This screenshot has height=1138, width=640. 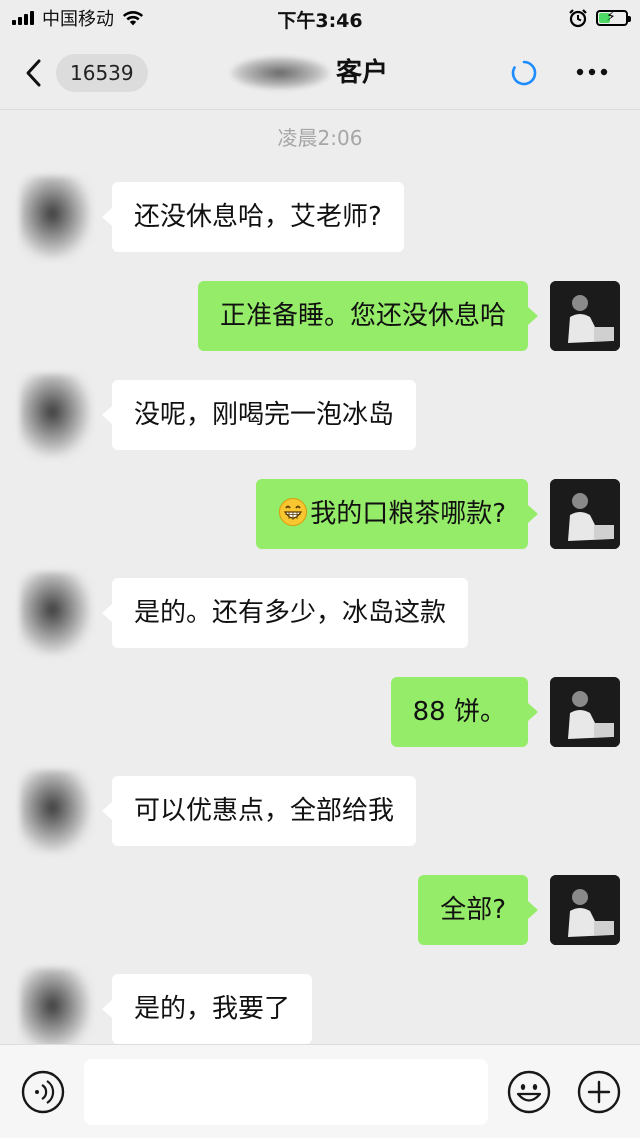 I want to click on incoming-message-bubble: 还没休息哈，艾老师?, so click(x=253, y=217).